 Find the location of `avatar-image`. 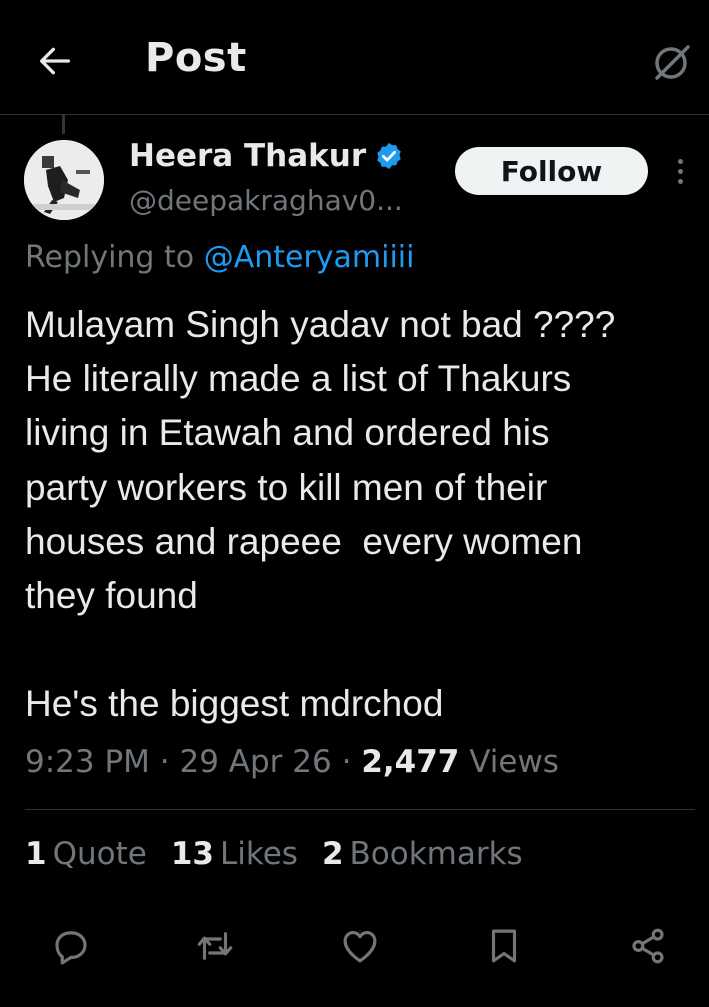

avatar-image is located at coordinates (64, 180).